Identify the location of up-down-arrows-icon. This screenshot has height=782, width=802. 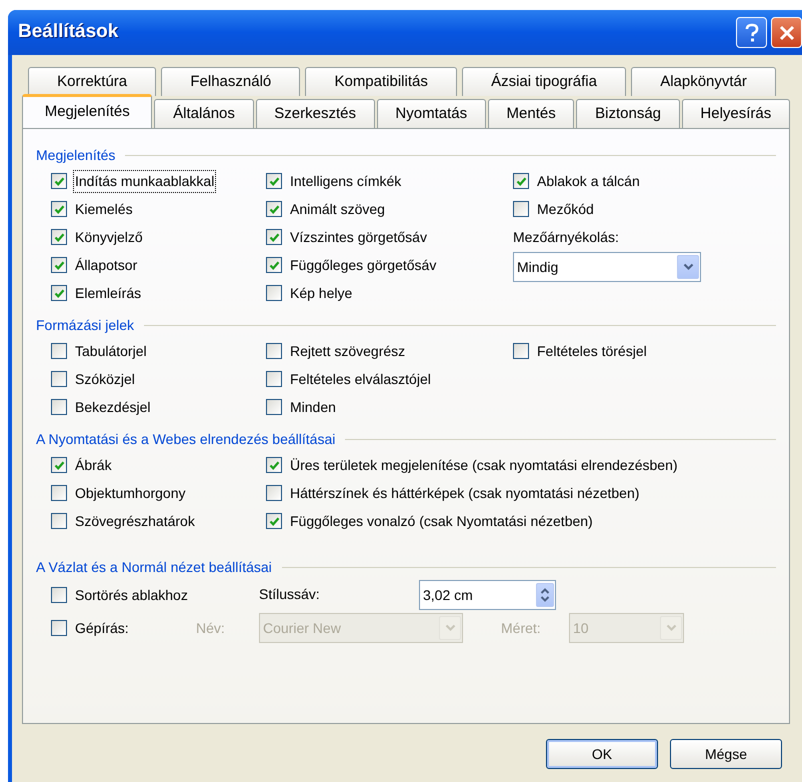
(545, 595).